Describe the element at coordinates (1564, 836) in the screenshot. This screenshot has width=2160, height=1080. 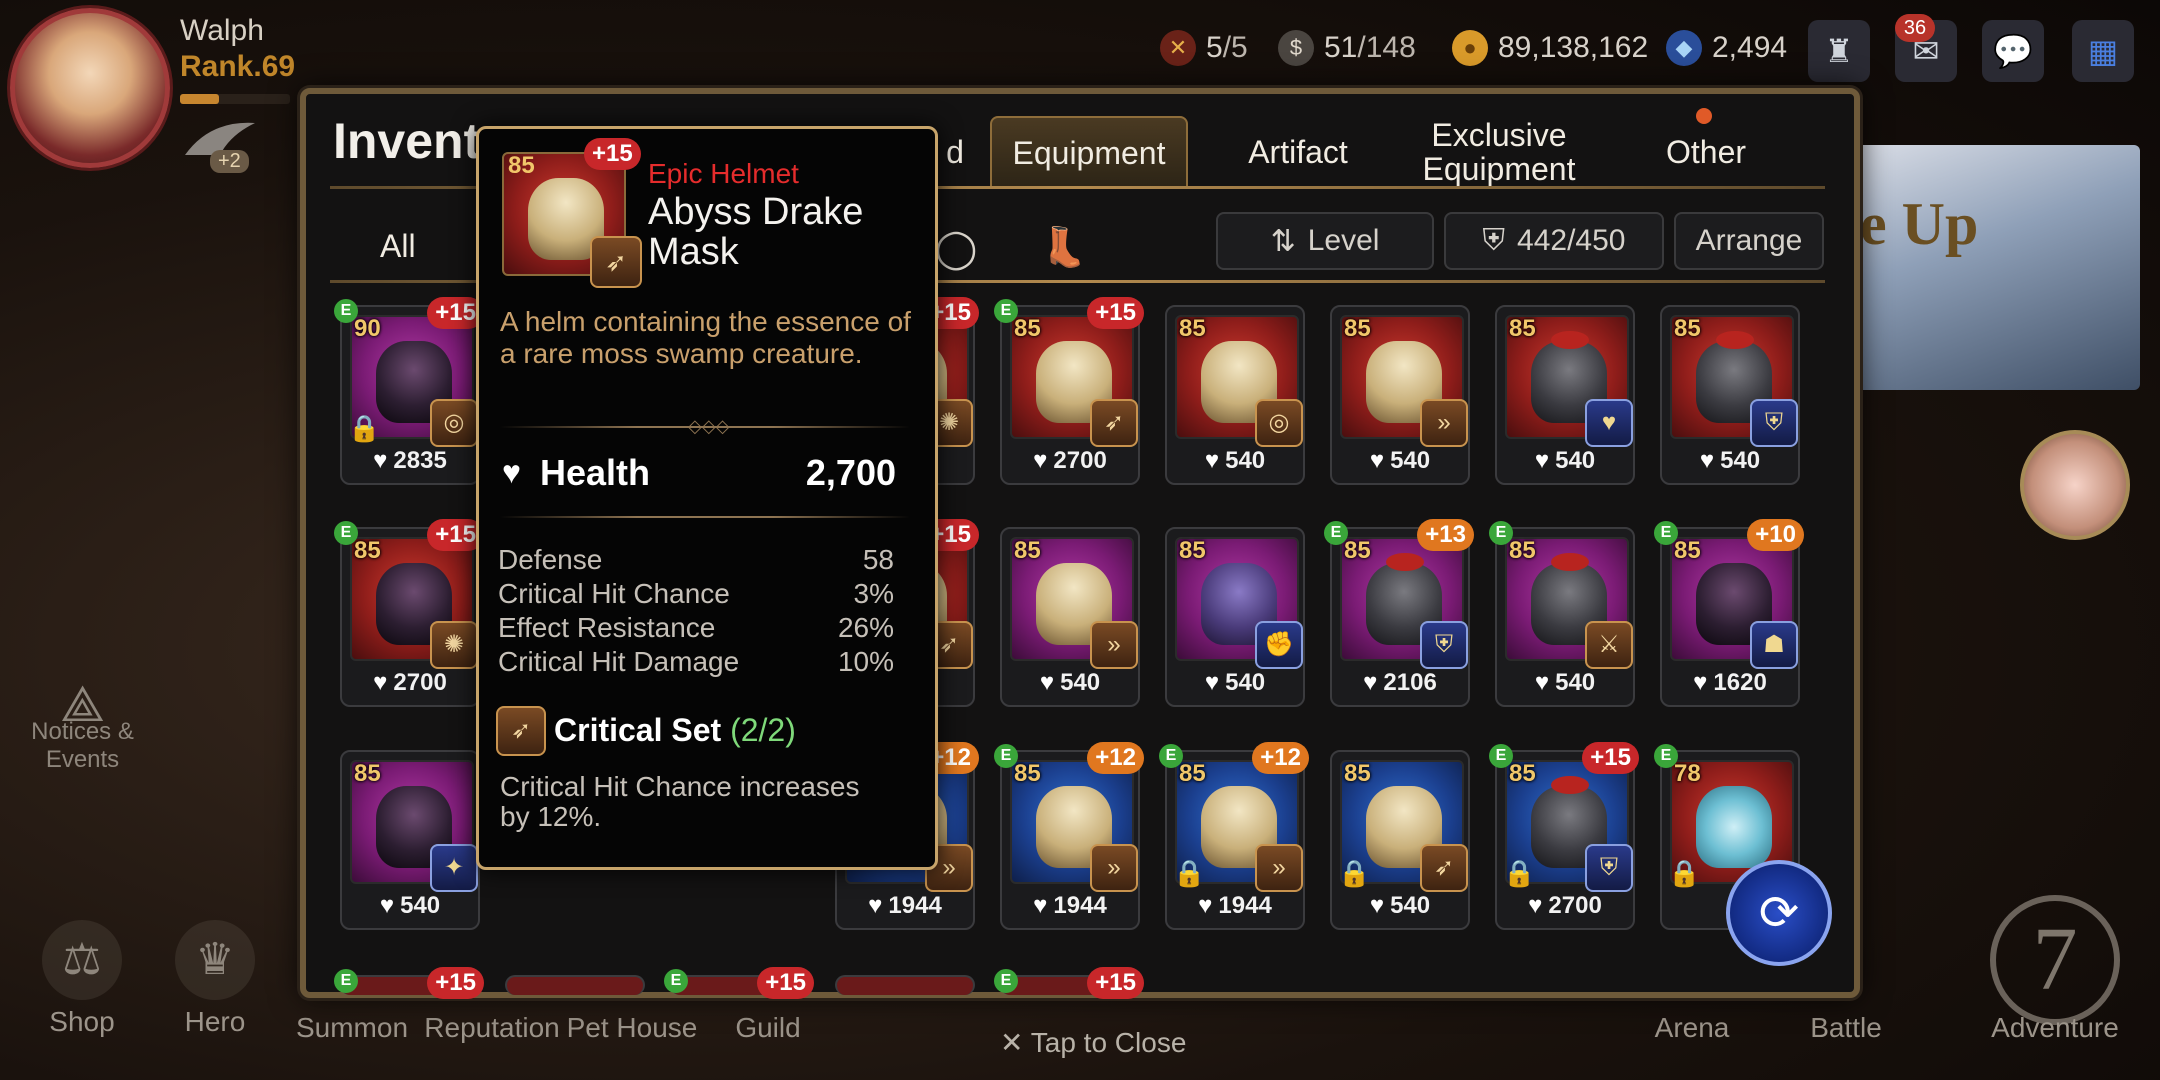
I see `equipment-card: 85 +15 E ⛨ 🔒 ♥ 2700` at that location.